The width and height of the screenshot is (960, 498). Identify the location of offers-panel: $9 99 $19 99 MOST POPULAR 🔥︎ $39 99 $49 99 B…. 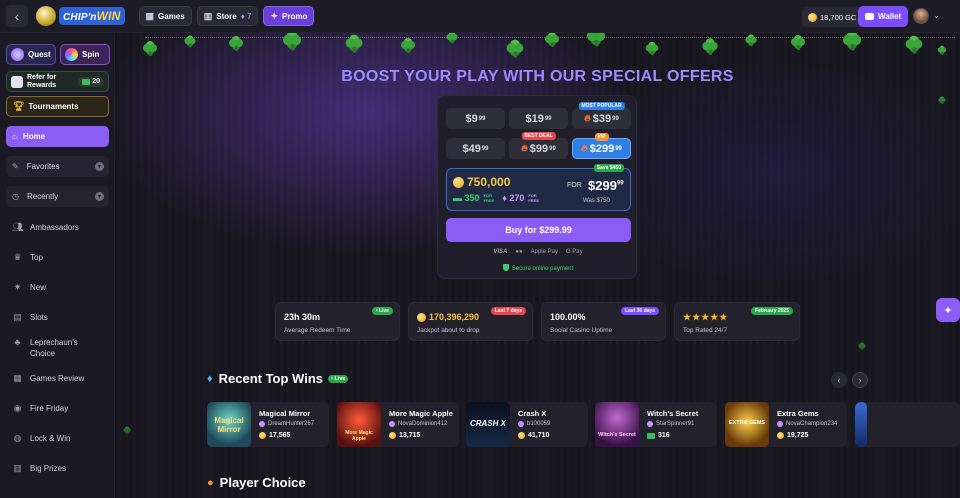
(537, 187).